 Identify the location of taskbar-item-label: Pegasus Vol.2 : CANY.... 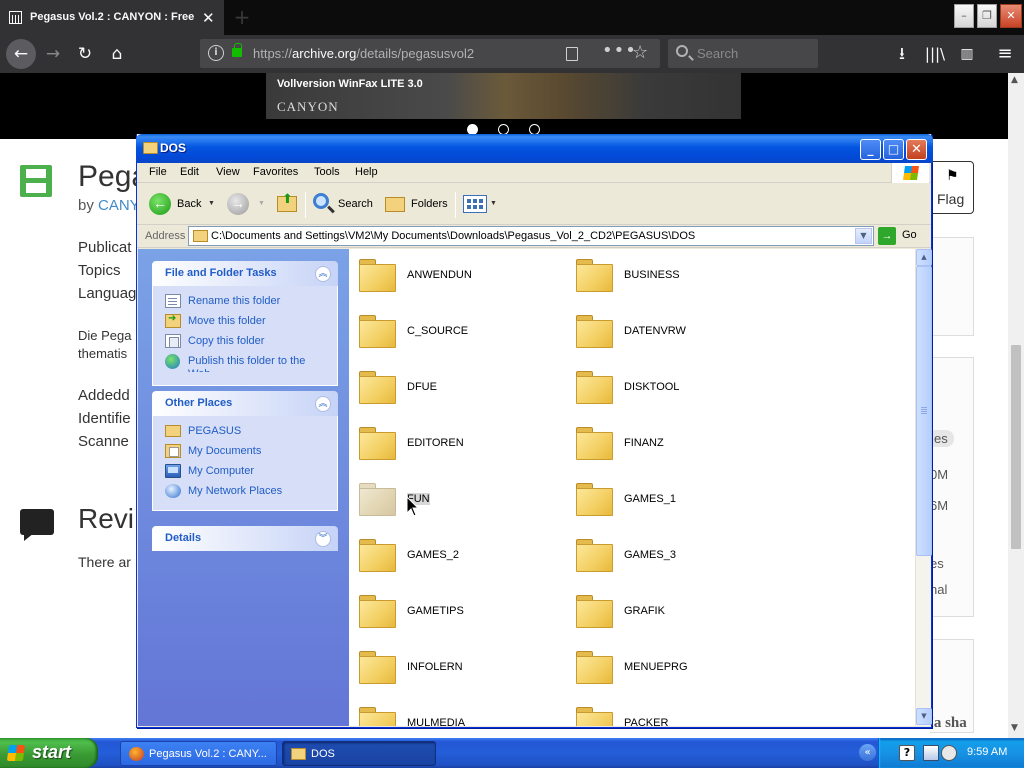
(208, 754).